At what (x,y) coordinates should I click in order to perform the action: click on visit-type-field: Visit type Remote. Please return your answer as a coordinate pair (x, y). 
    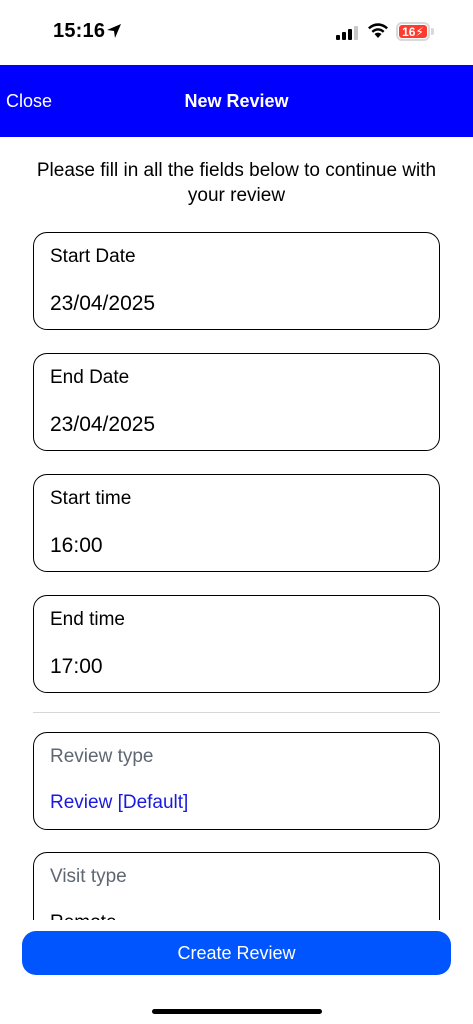
    Looking at the image, I should click on (236, 886).